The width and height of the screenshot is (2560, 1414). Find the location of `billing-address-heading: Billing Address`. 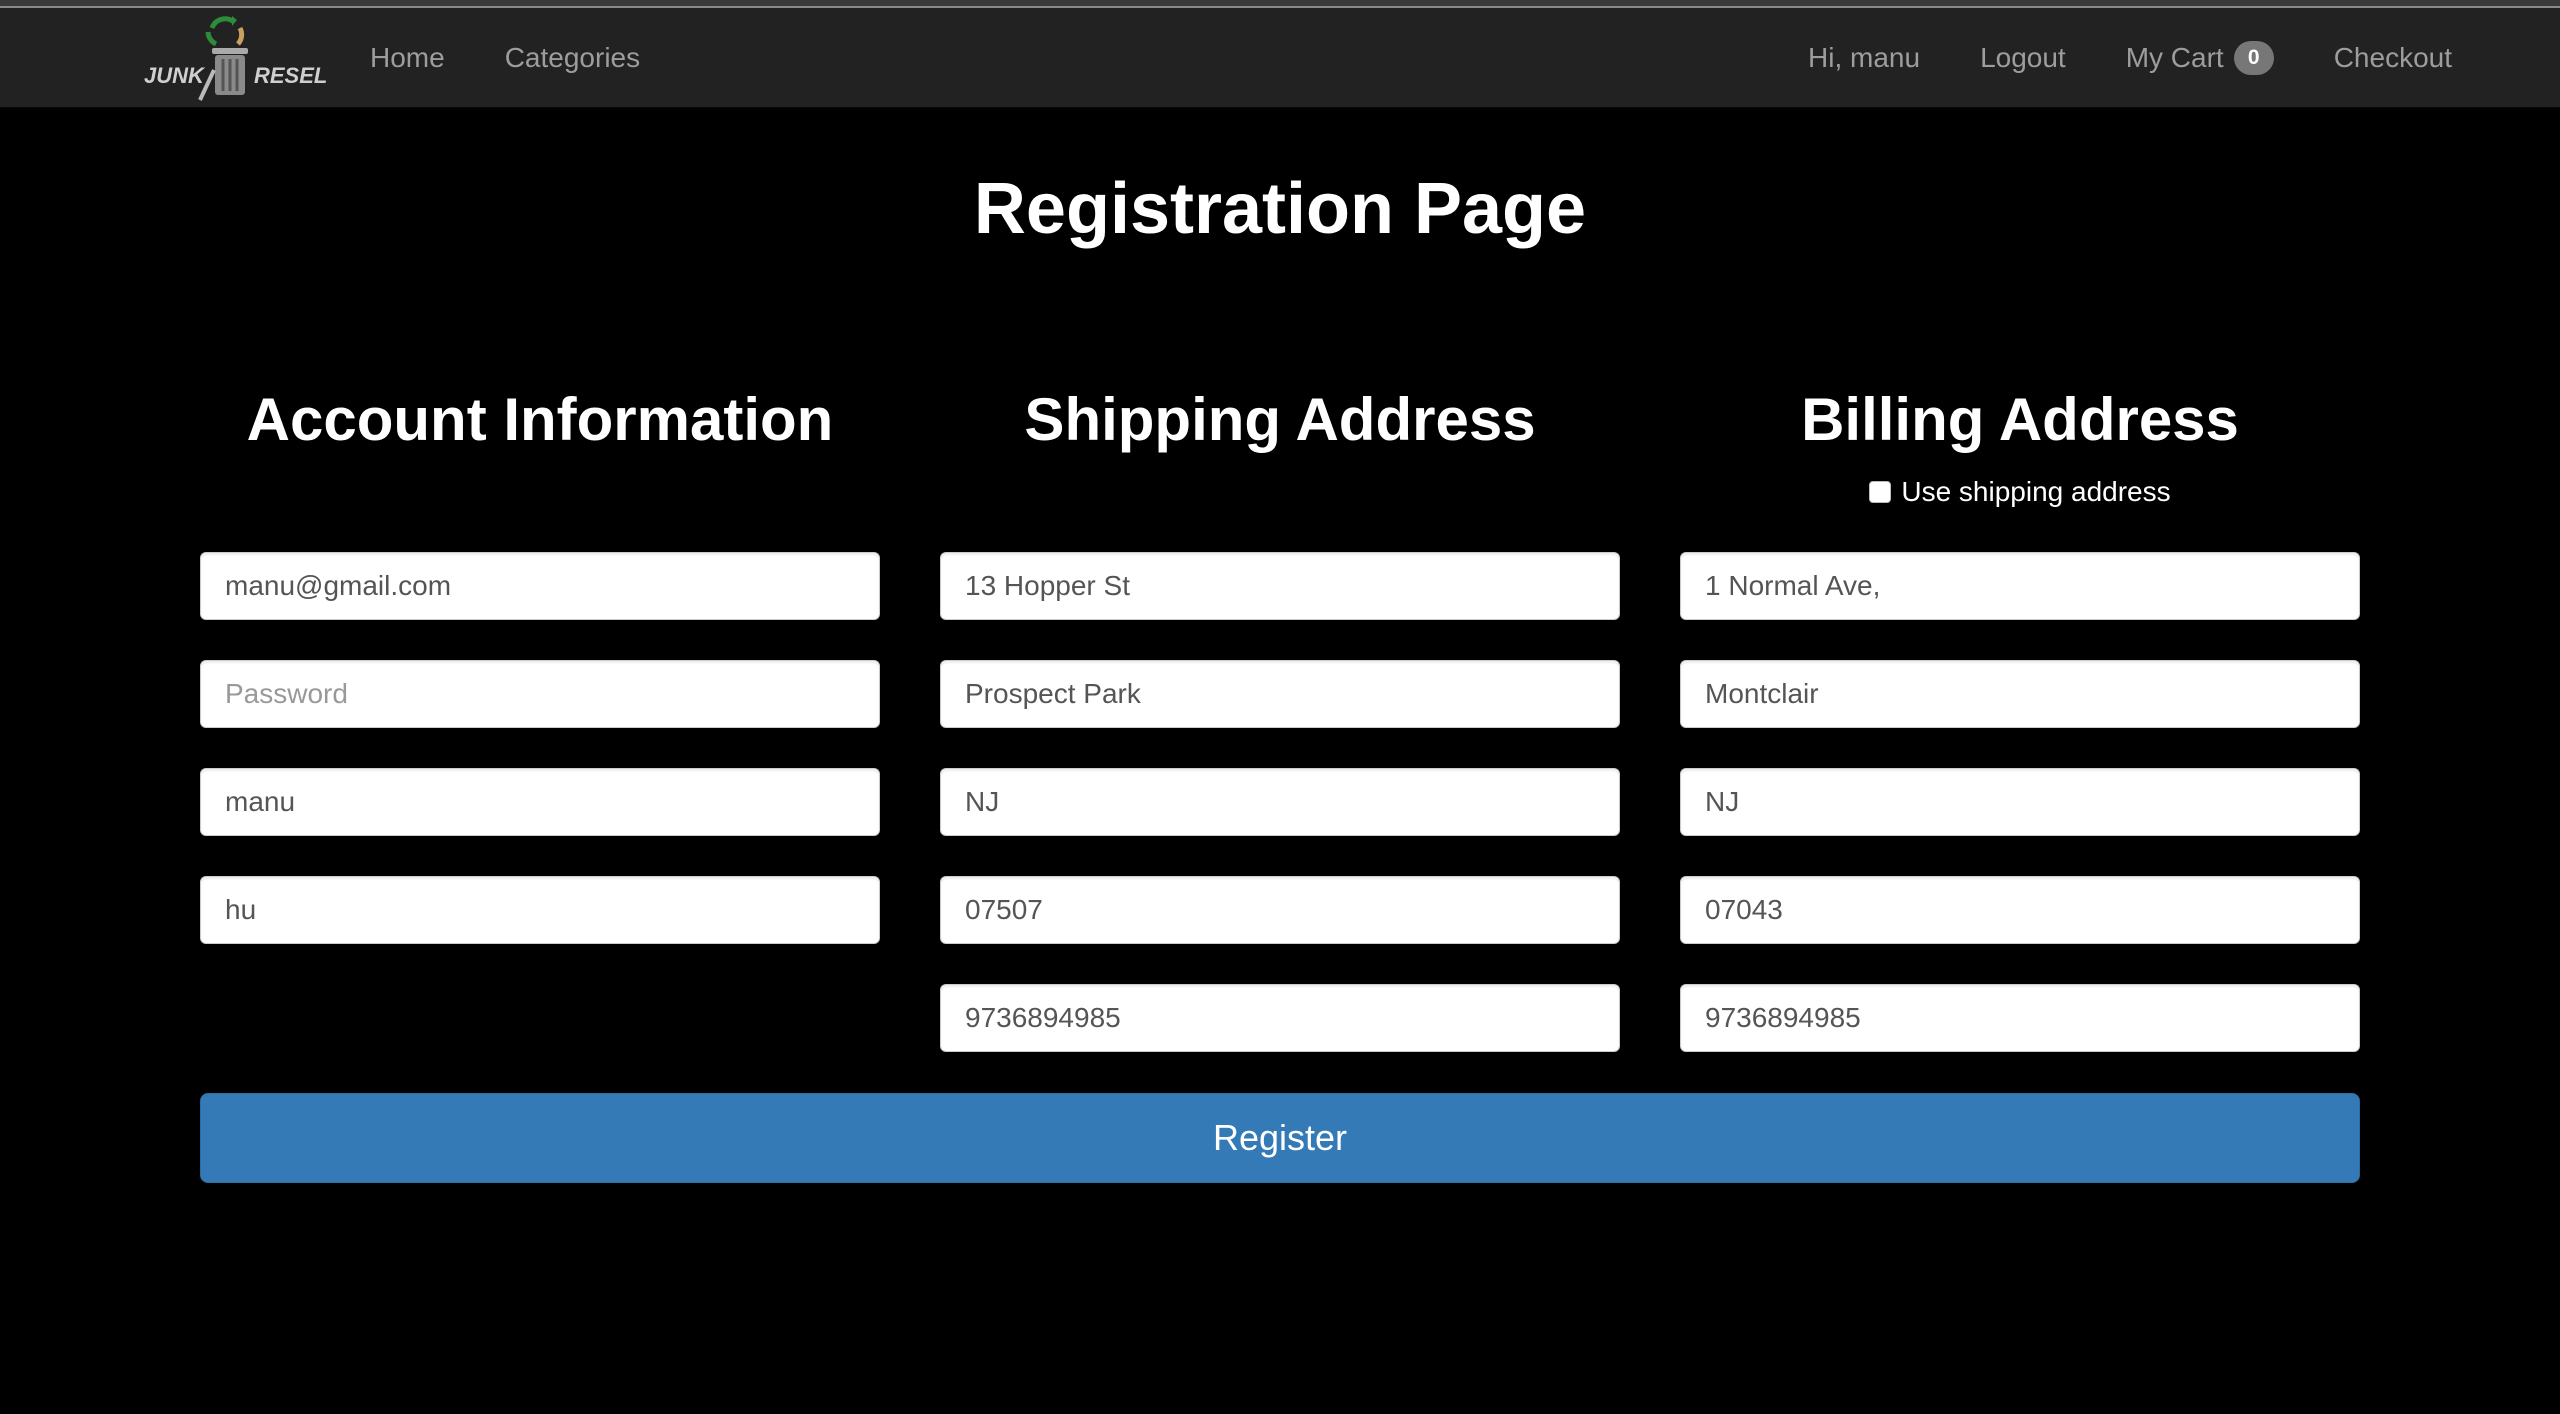

billing-address-heading: Billing Address is located at coordinates (2020, 419).